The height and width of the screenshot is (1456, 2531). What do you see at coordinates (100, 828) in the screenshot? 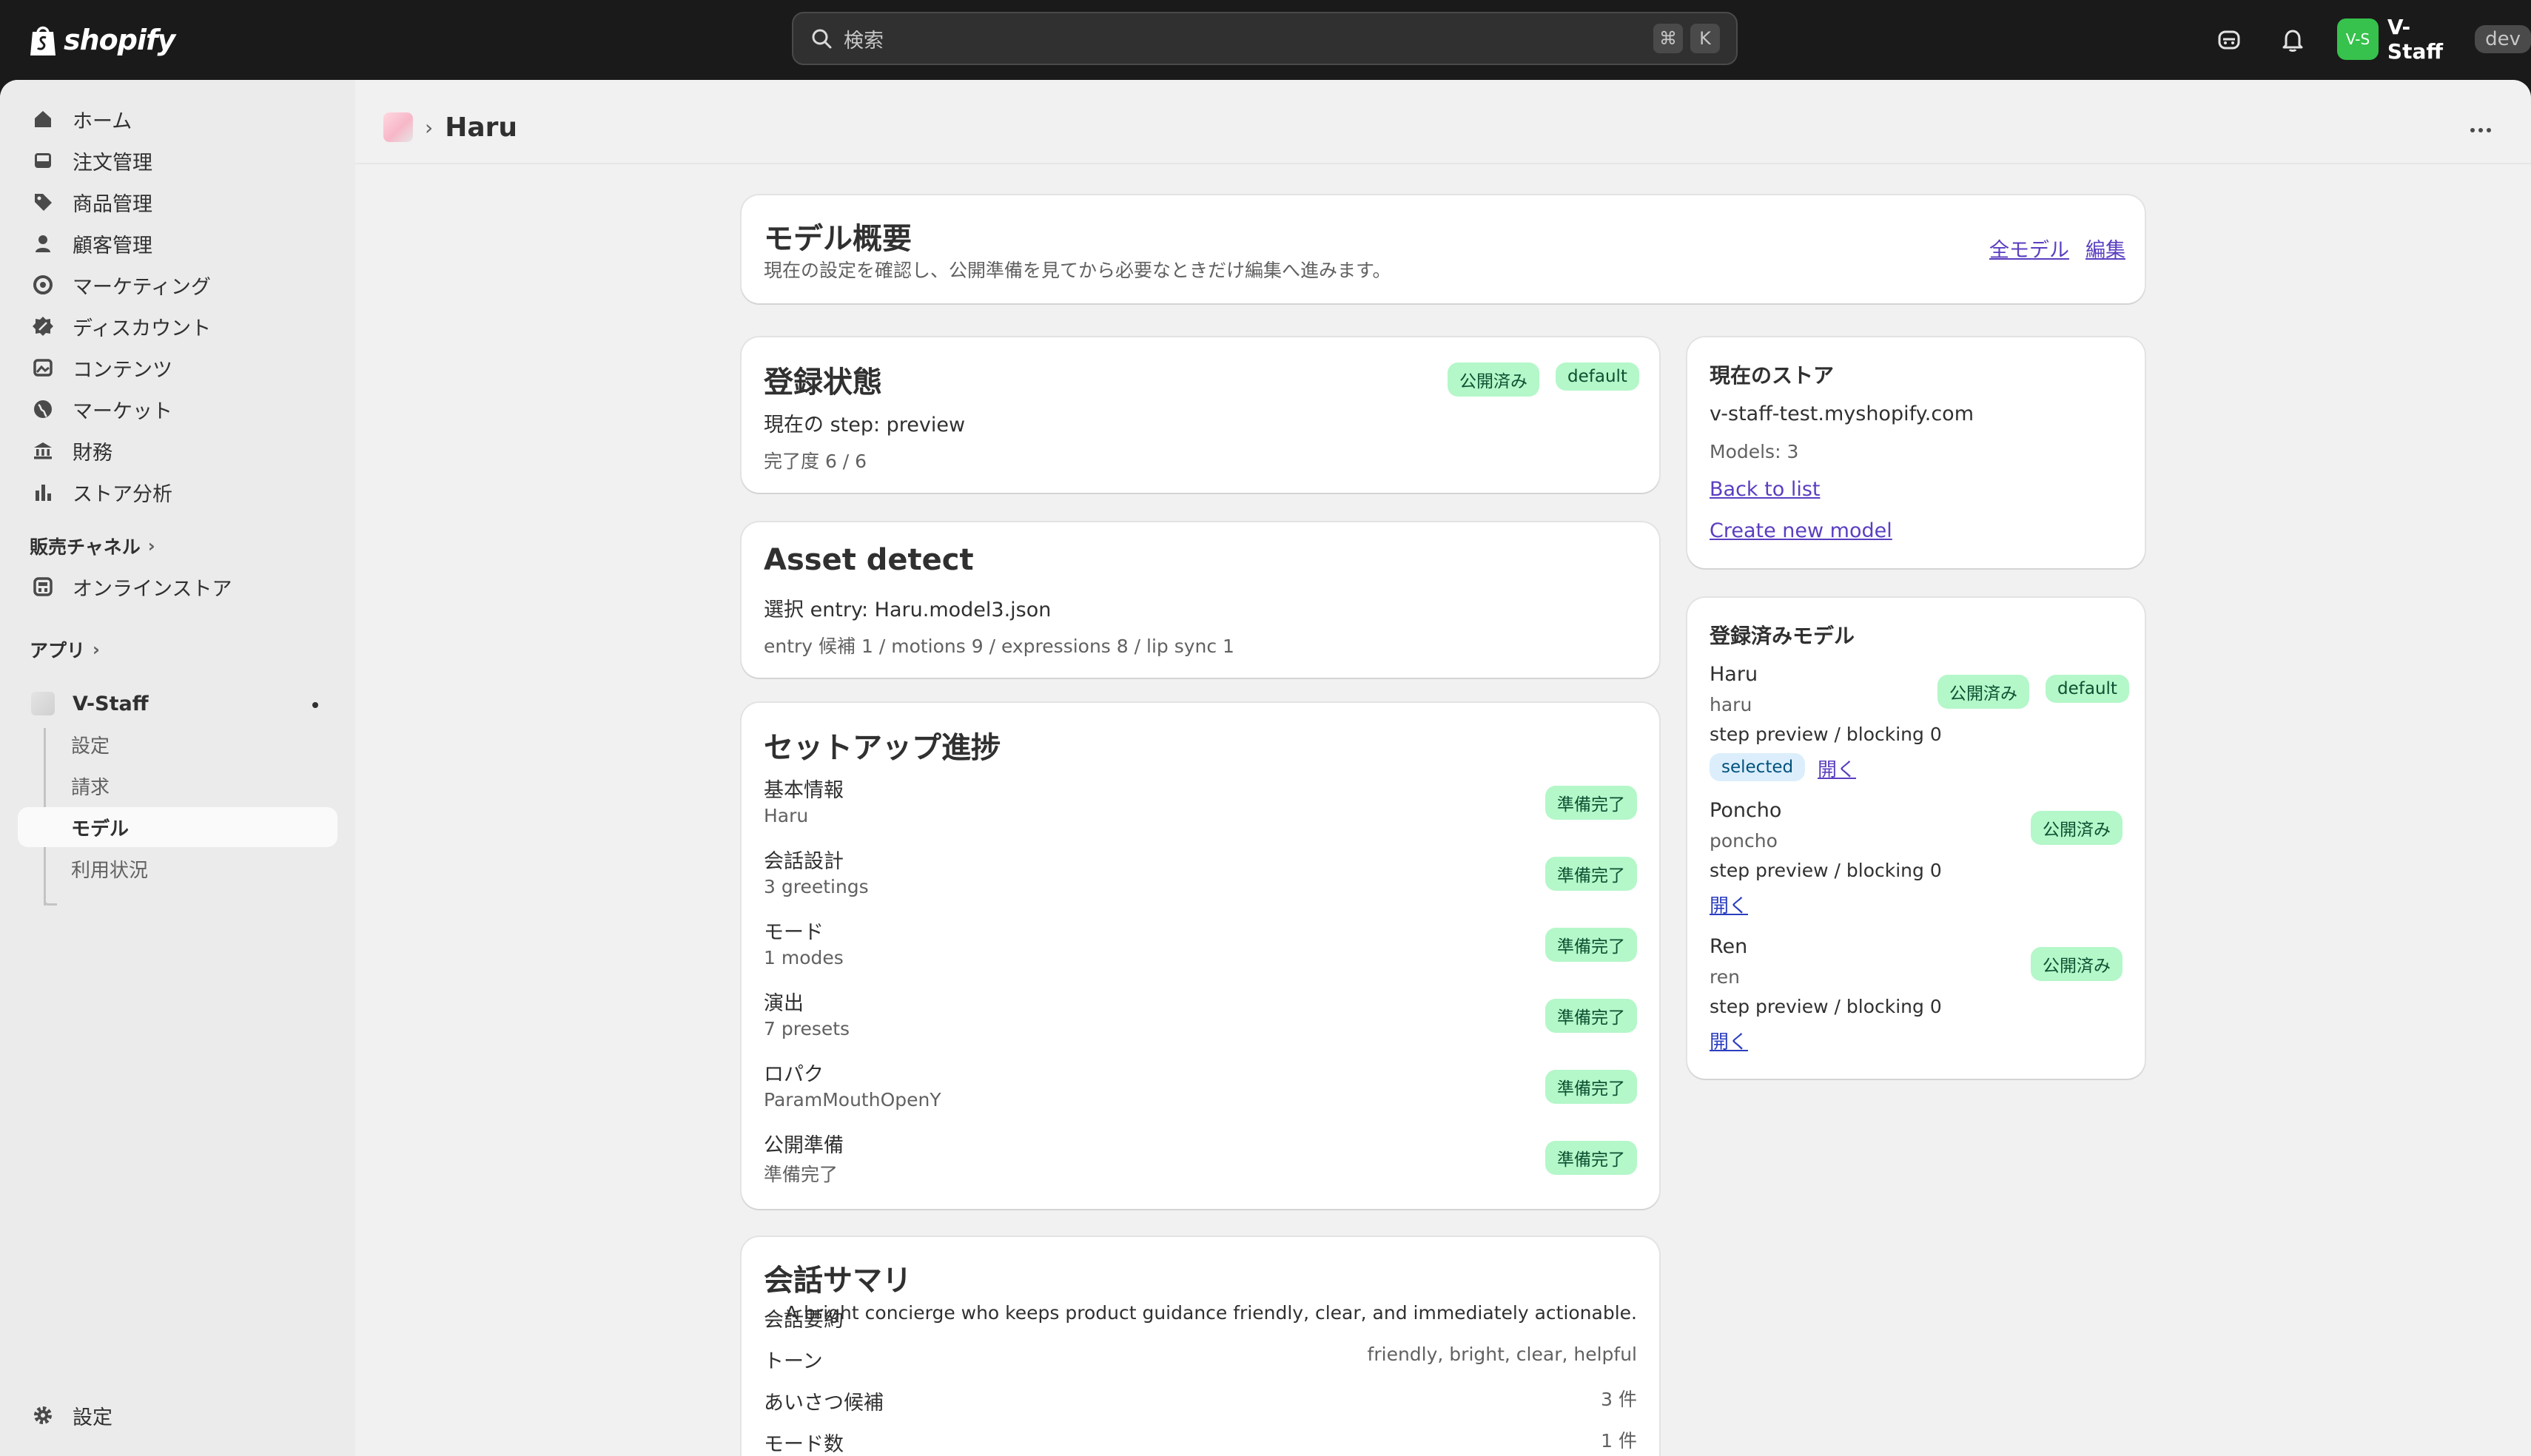
I see `sidebar-subitem-models: モデル` at bounding box center [100, 828].